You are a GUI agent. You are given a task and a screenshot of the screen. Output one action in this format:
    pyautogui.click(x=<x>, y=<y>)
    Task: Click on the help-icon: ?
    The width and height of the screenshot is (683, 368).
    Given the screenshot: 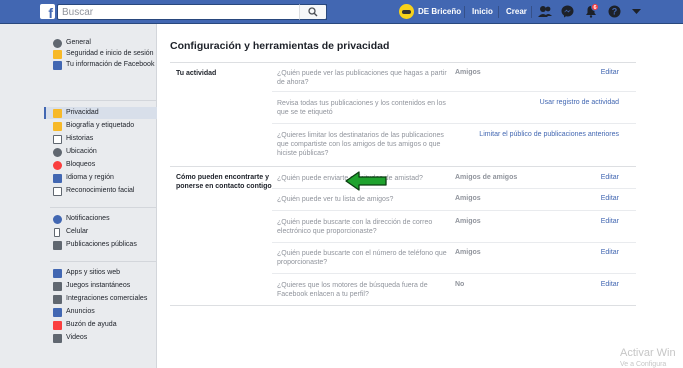 What is the action you would take?
    pyautogui.click(x=614, y=11)
    